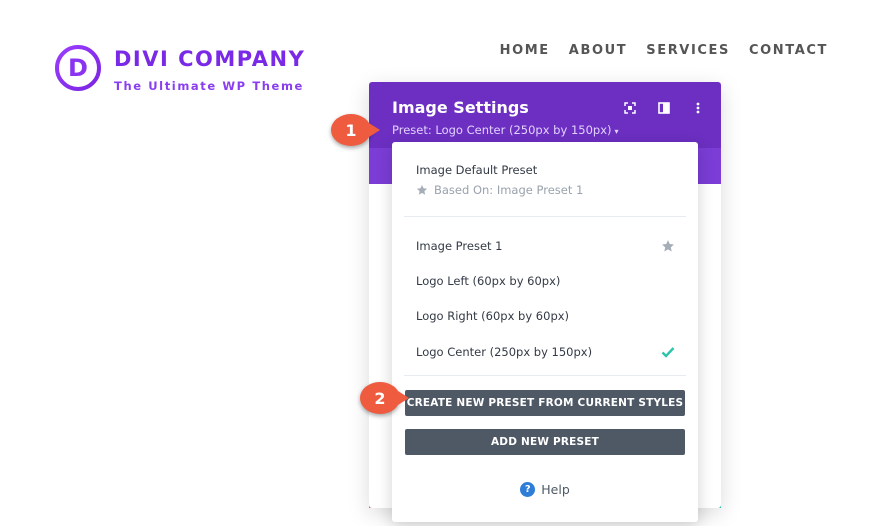 This screenshot has height=526, width=880. What do you see at coordinates (688, 50) in the screenshot?
I see `nav-services: SERVICES` at bounding box center [688, 50].